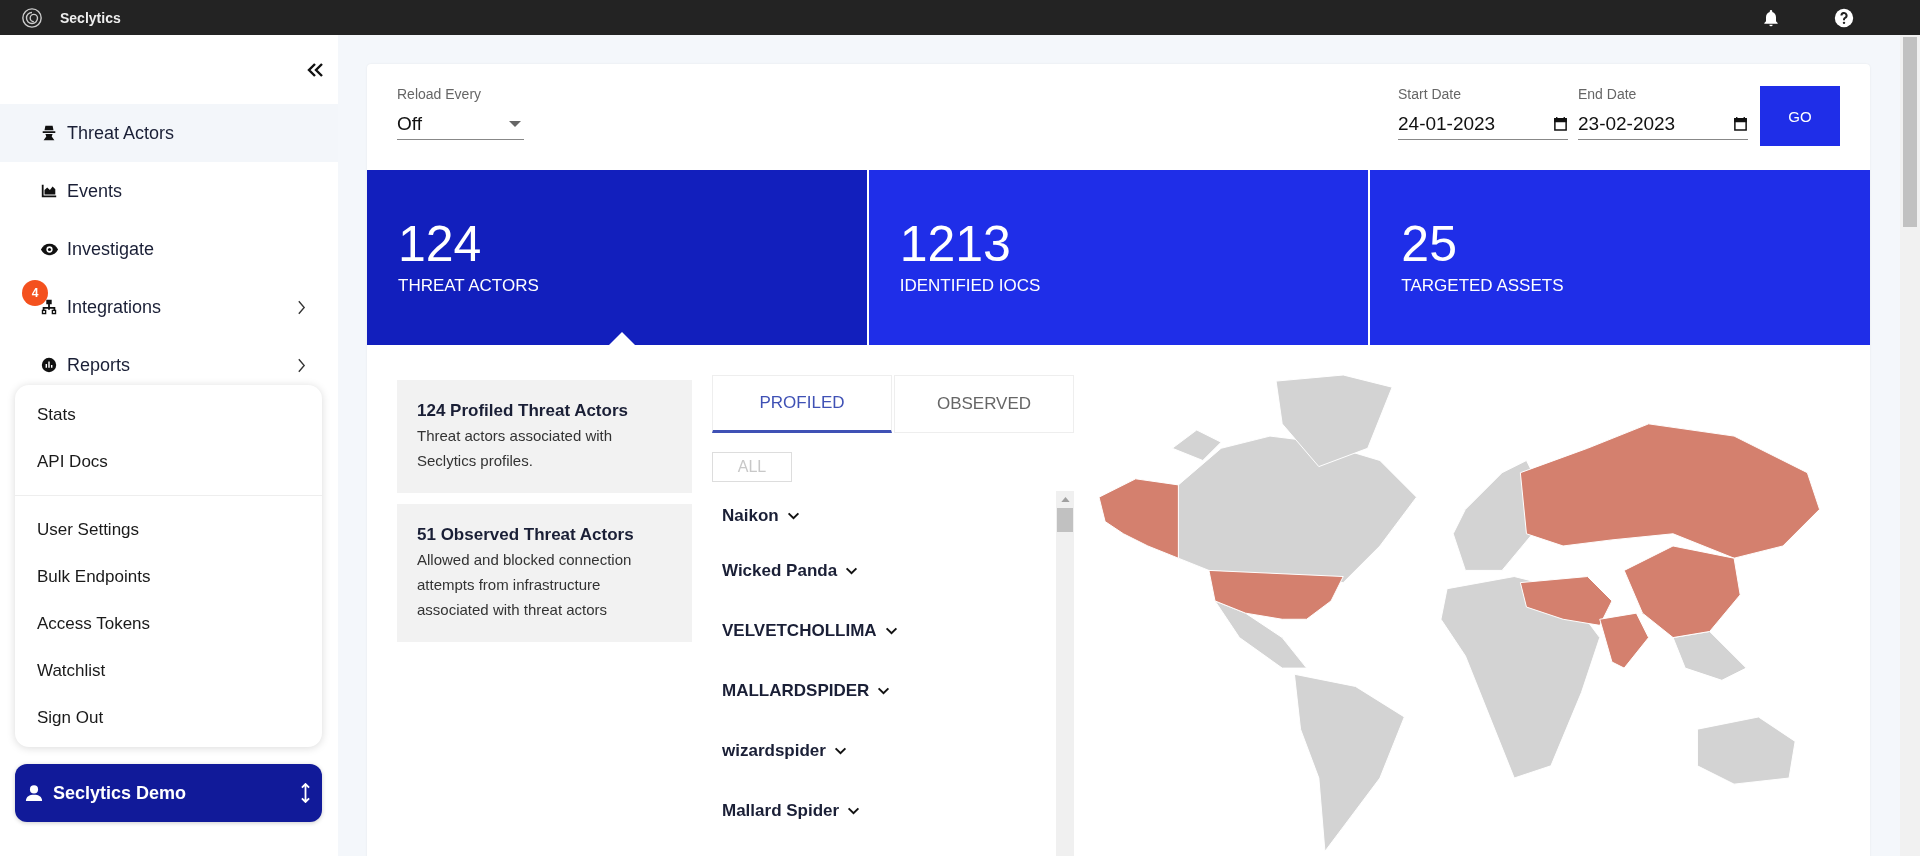 The width and height of the screenshot is (1920, 856). I want to click on tab: OBSERVED, so click(984, 404).